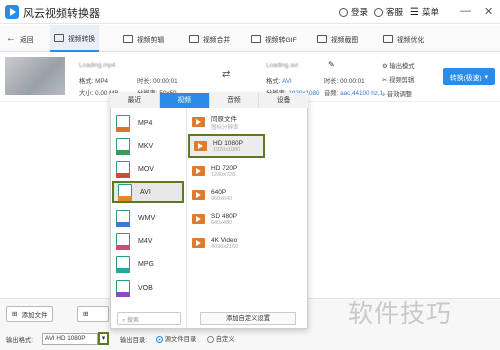 The width and height of the screenshot is (500, 350). What do you see at coordinates (59, 37) in the screenshot?
I see `video-convert-icon` at bounding box center [59, 37].